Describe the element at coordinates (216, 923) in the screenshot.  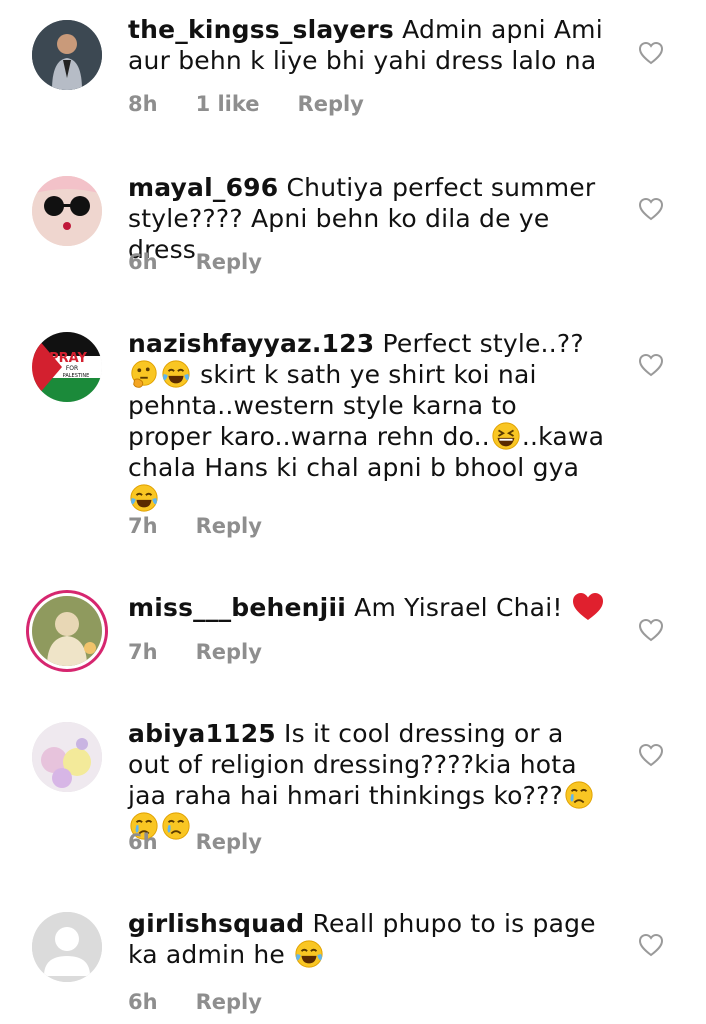
I see `username: girlishsquad` at that location.